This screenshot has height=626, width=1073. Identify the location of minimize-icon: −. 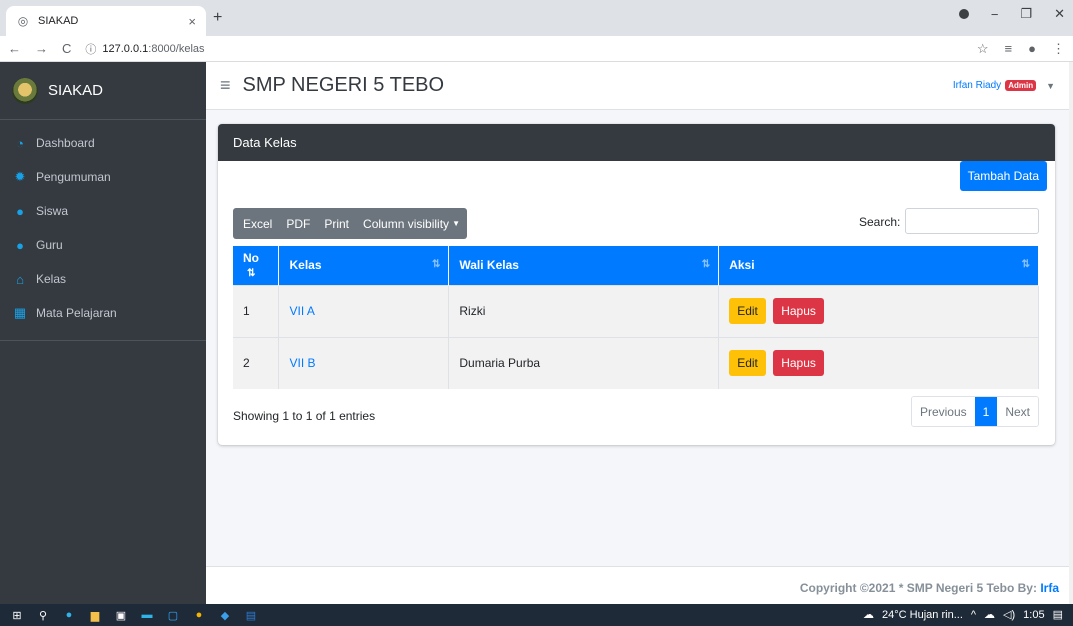
(995, 14).